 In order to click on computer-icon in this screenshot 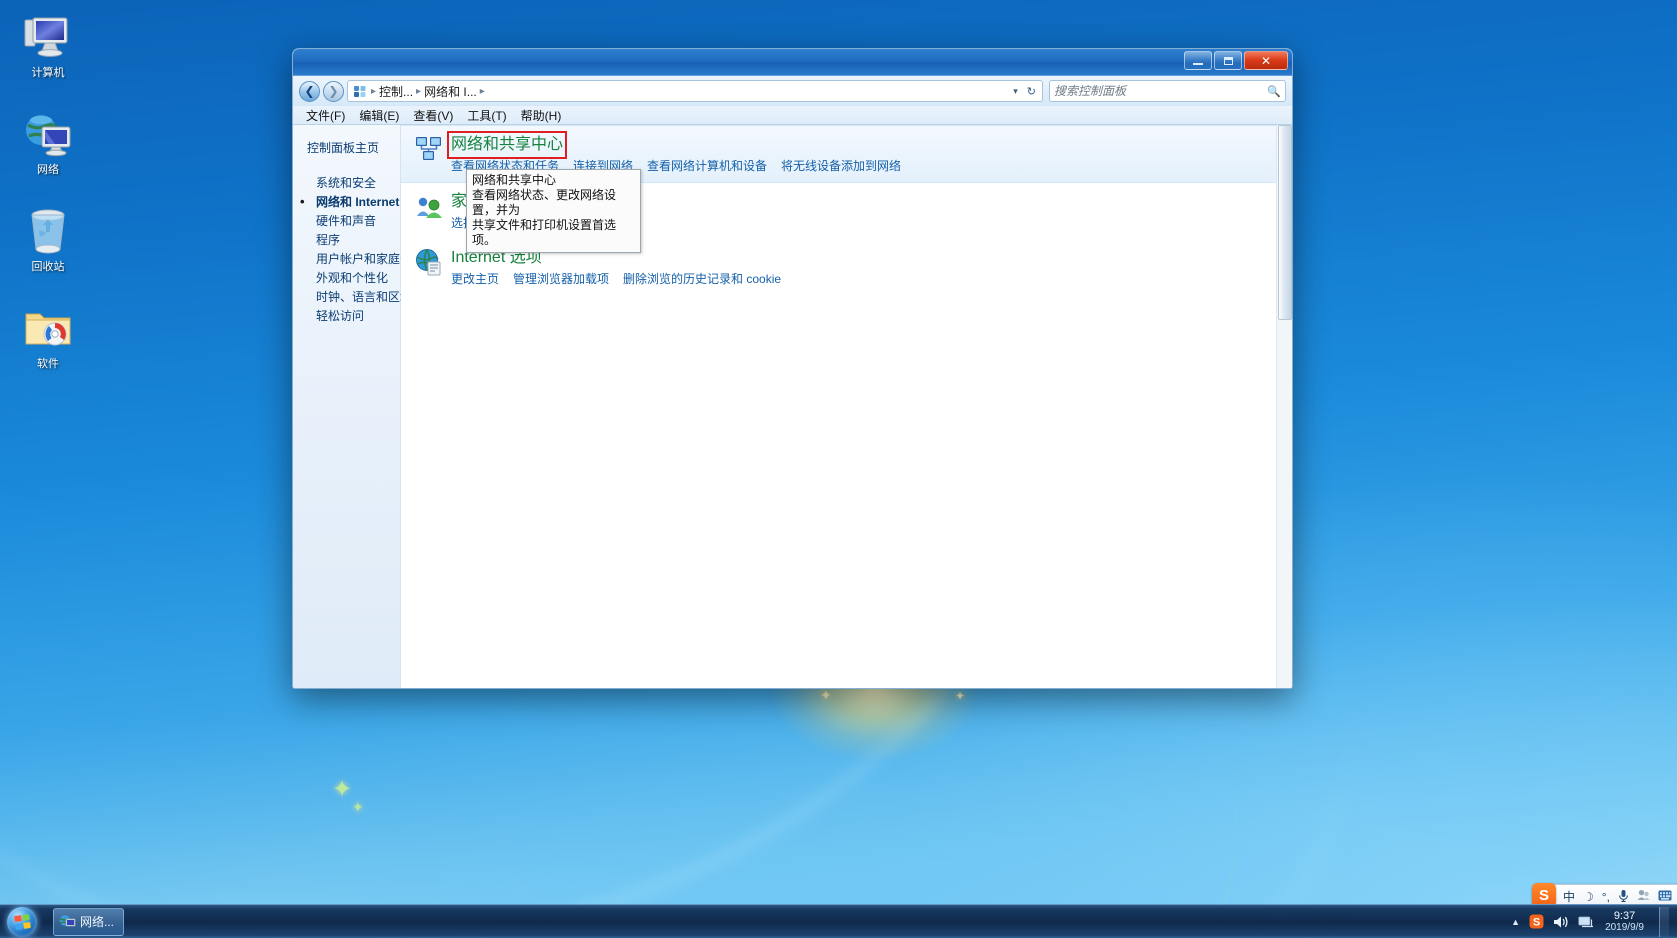, I will do `click(48, 37)`.